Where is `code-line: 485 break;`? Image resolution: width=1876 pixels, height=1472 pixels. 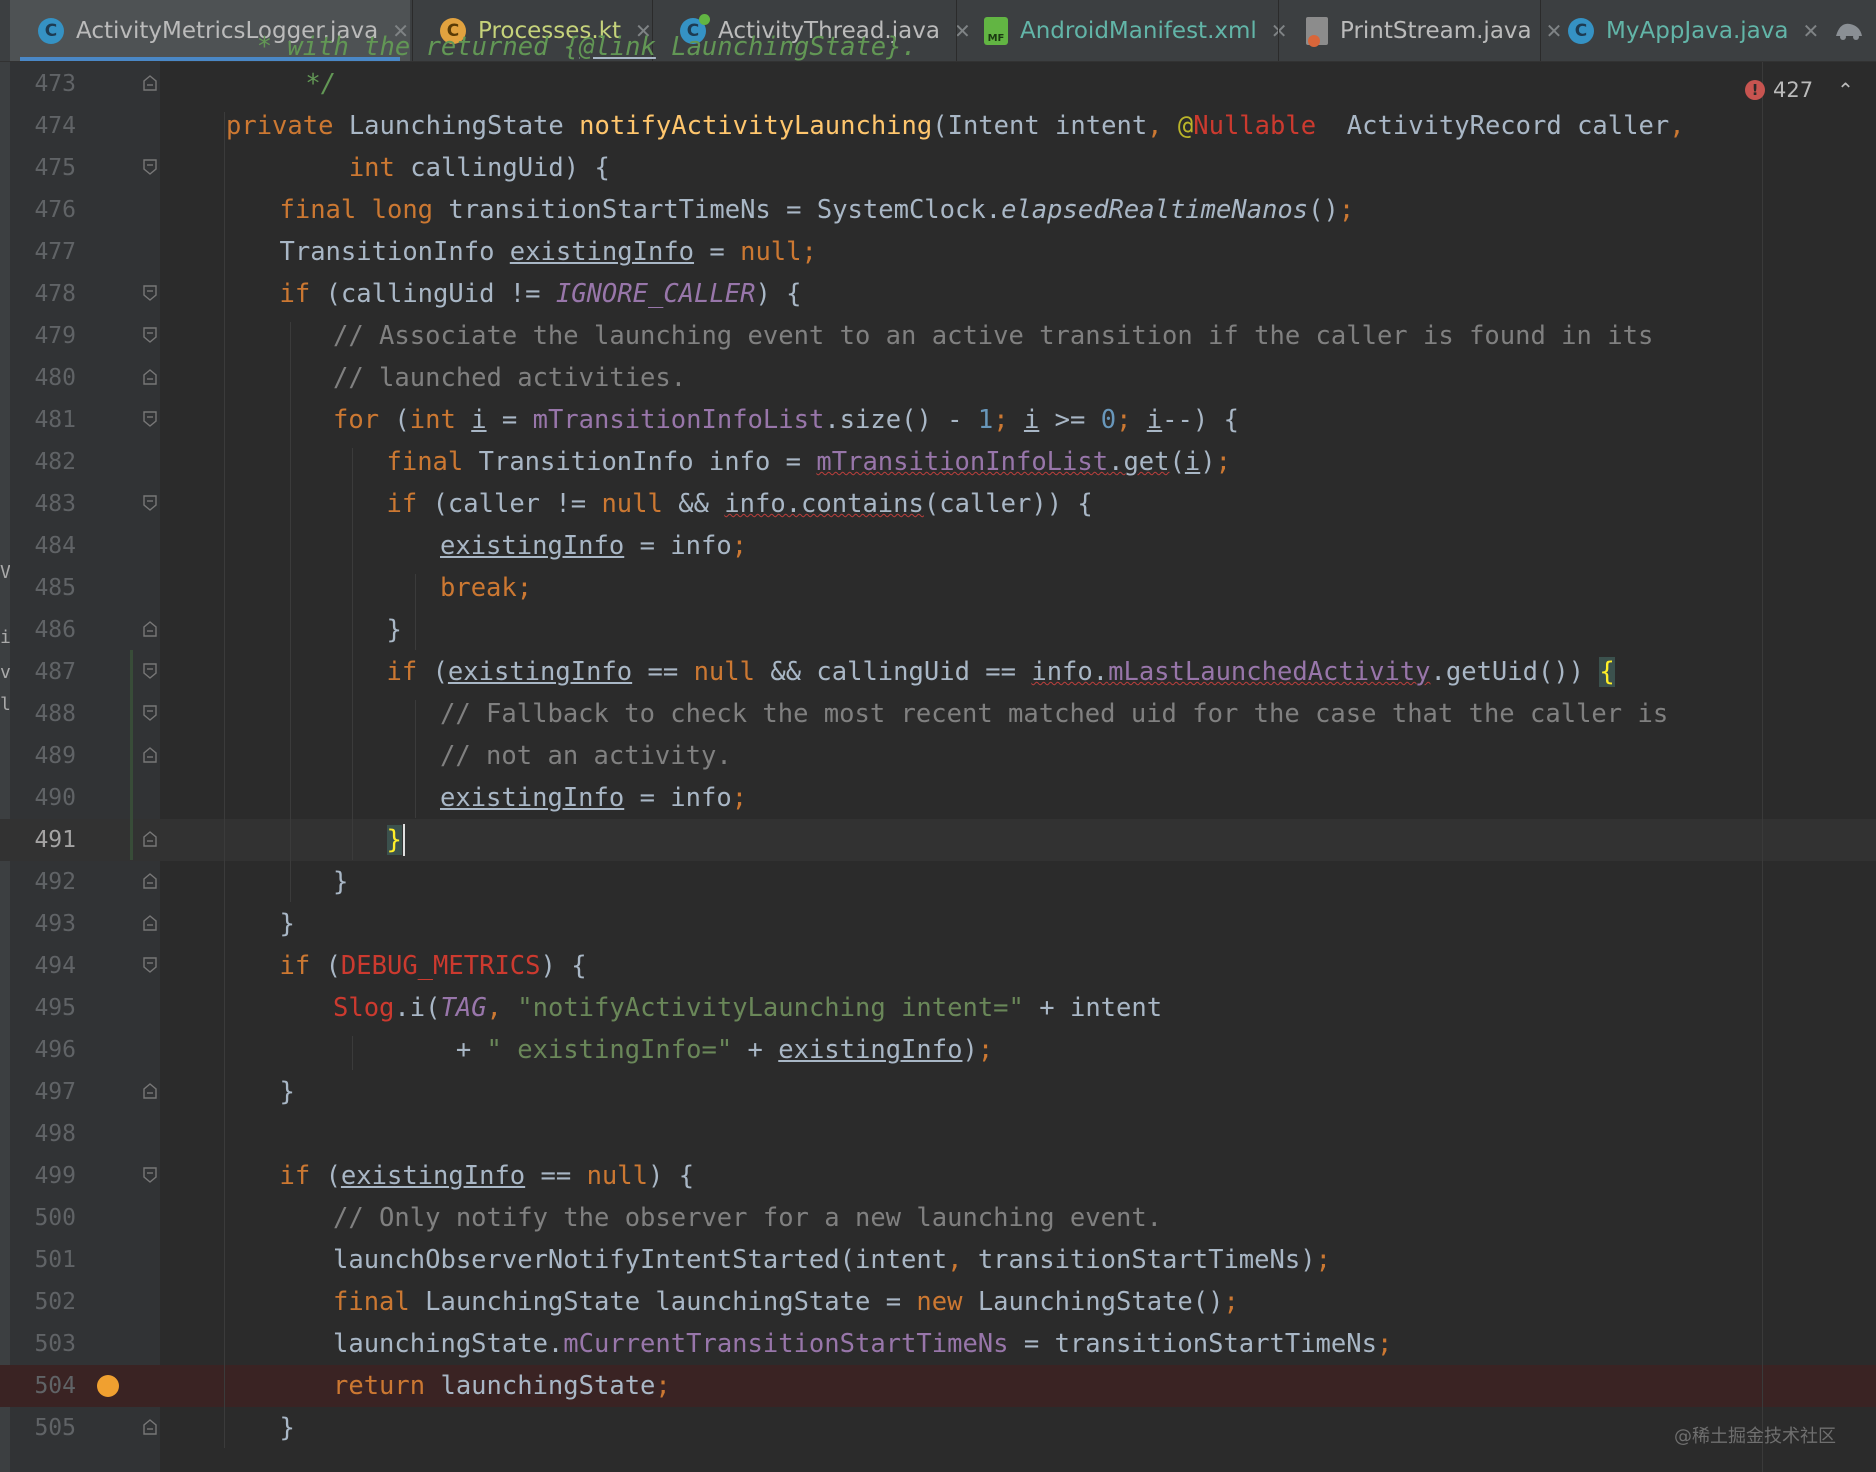
code-line: 485 break; is located at coordinates (938, 588).